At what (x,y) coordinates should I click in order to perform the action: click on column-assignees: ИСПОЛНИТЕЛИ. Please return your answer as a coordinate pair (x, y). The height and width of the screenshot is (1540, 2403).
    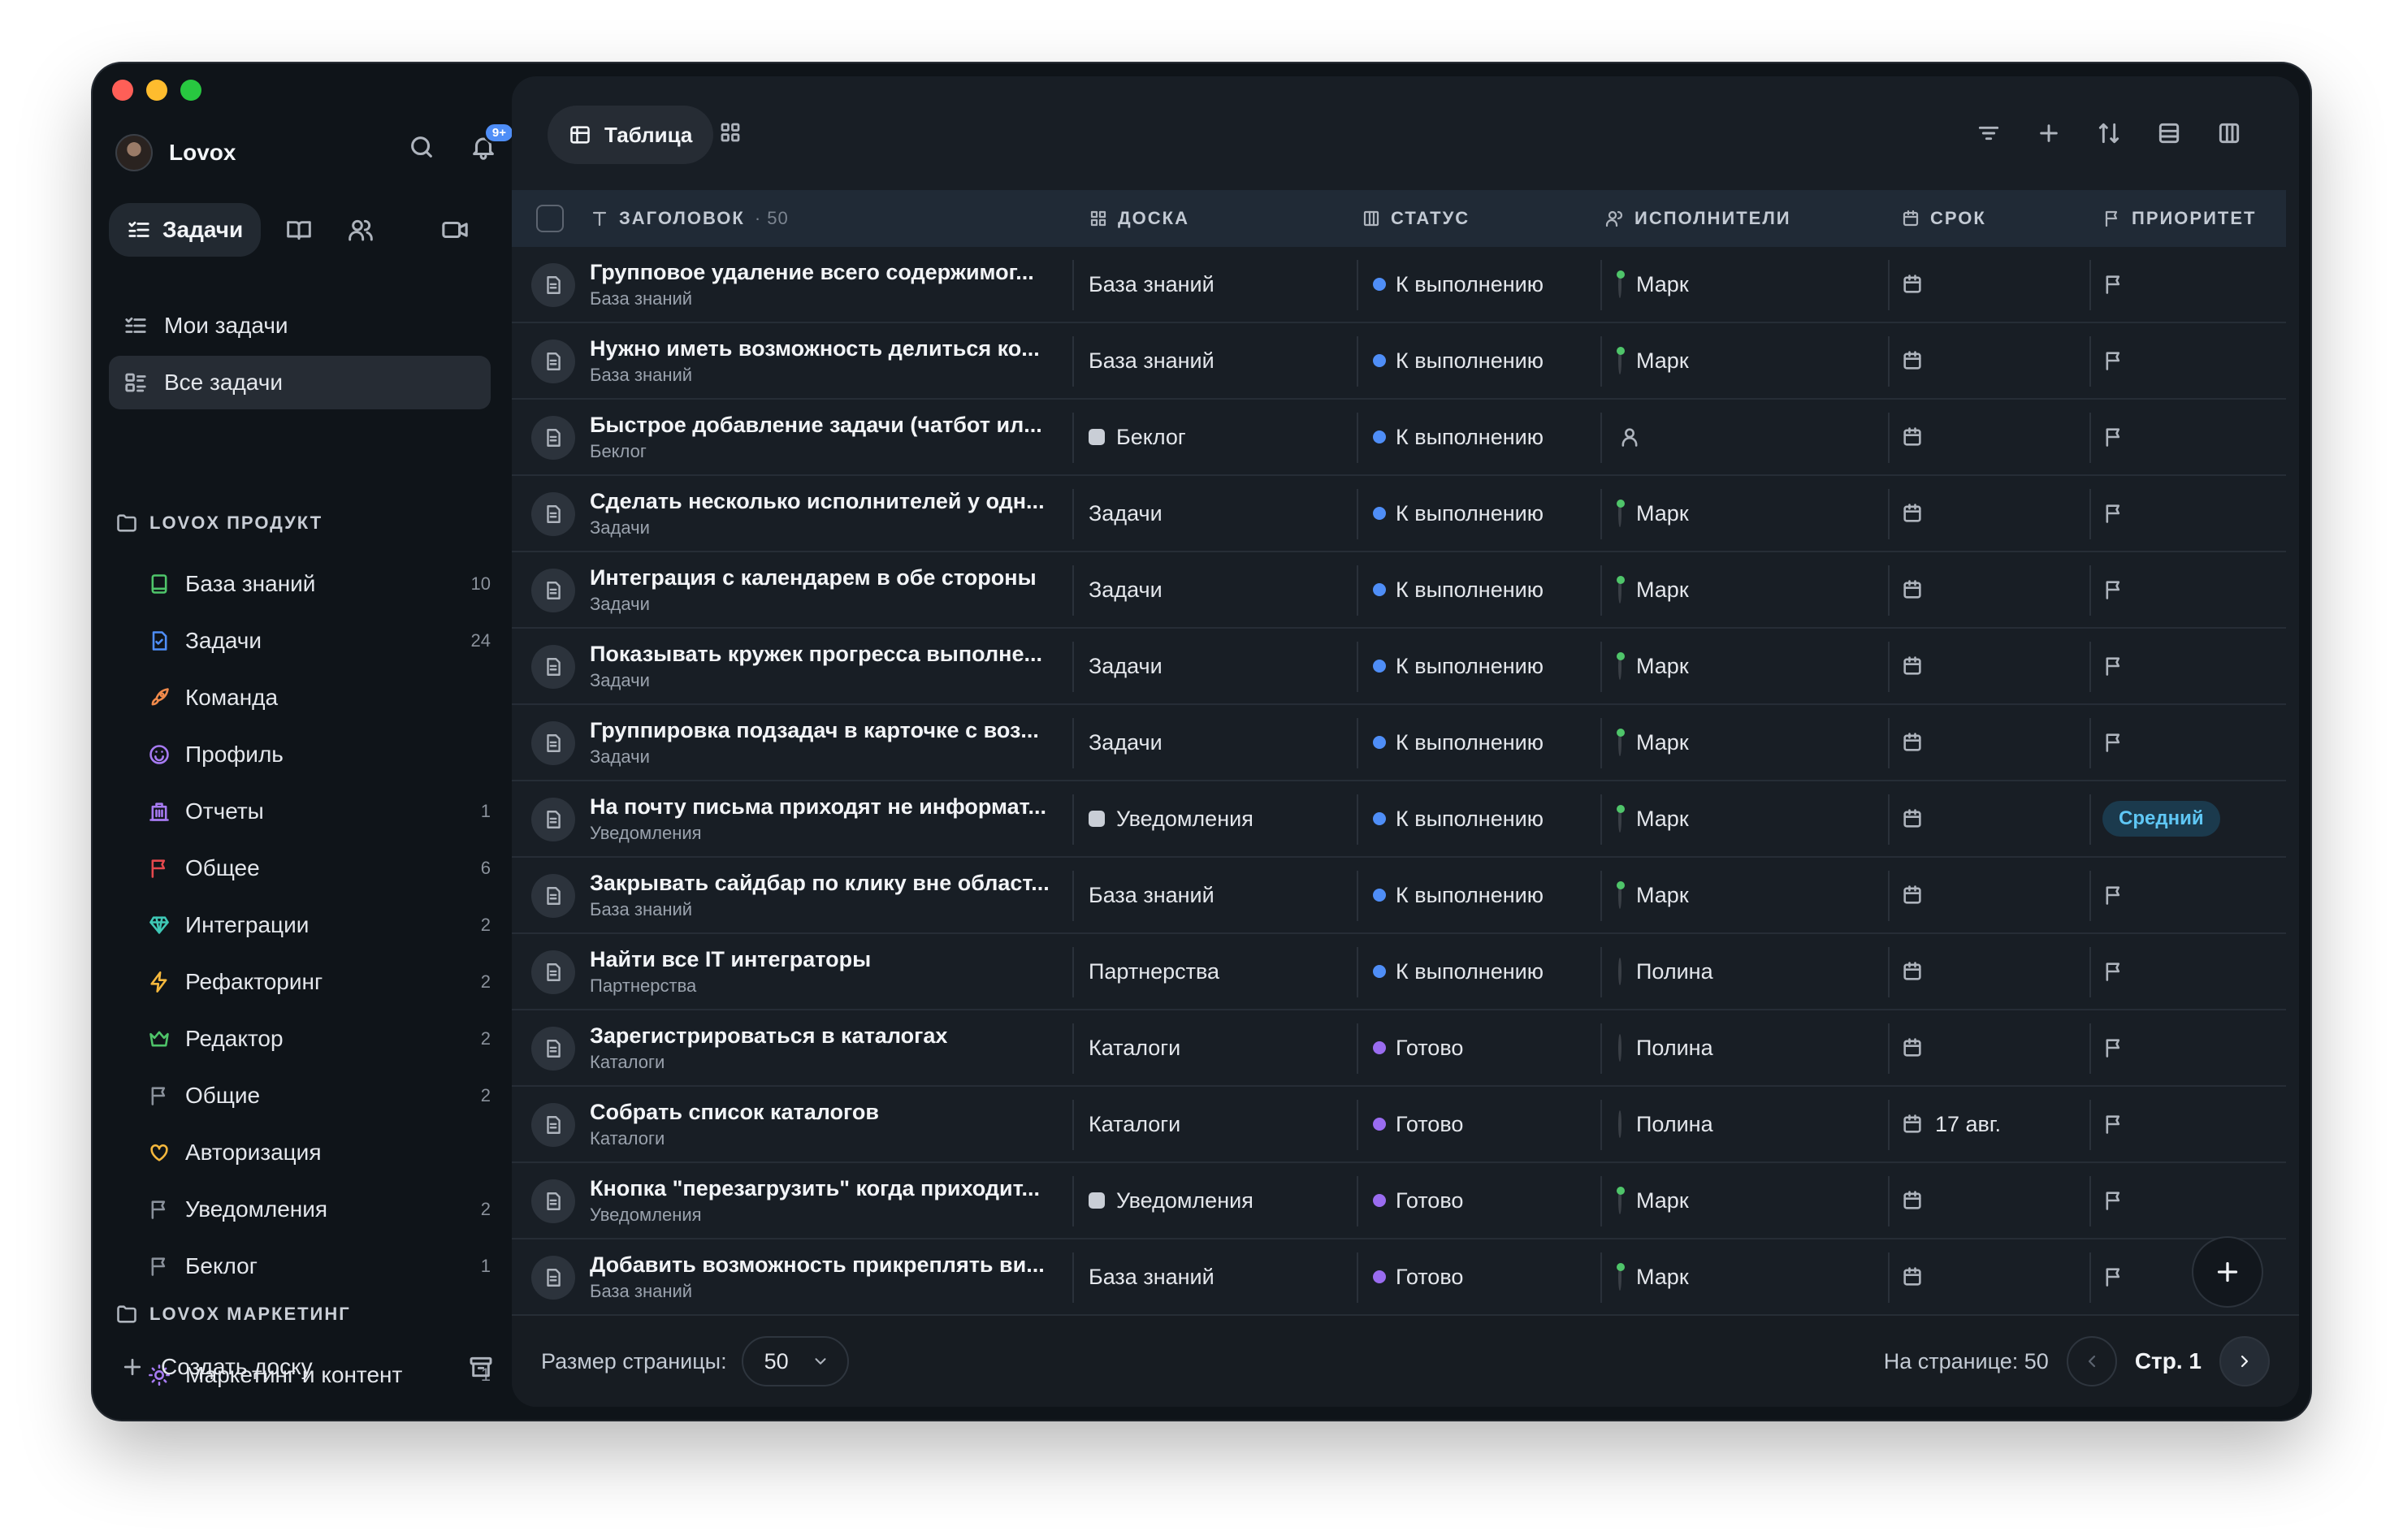
    Looking at the image, I should click on (1698, 218).